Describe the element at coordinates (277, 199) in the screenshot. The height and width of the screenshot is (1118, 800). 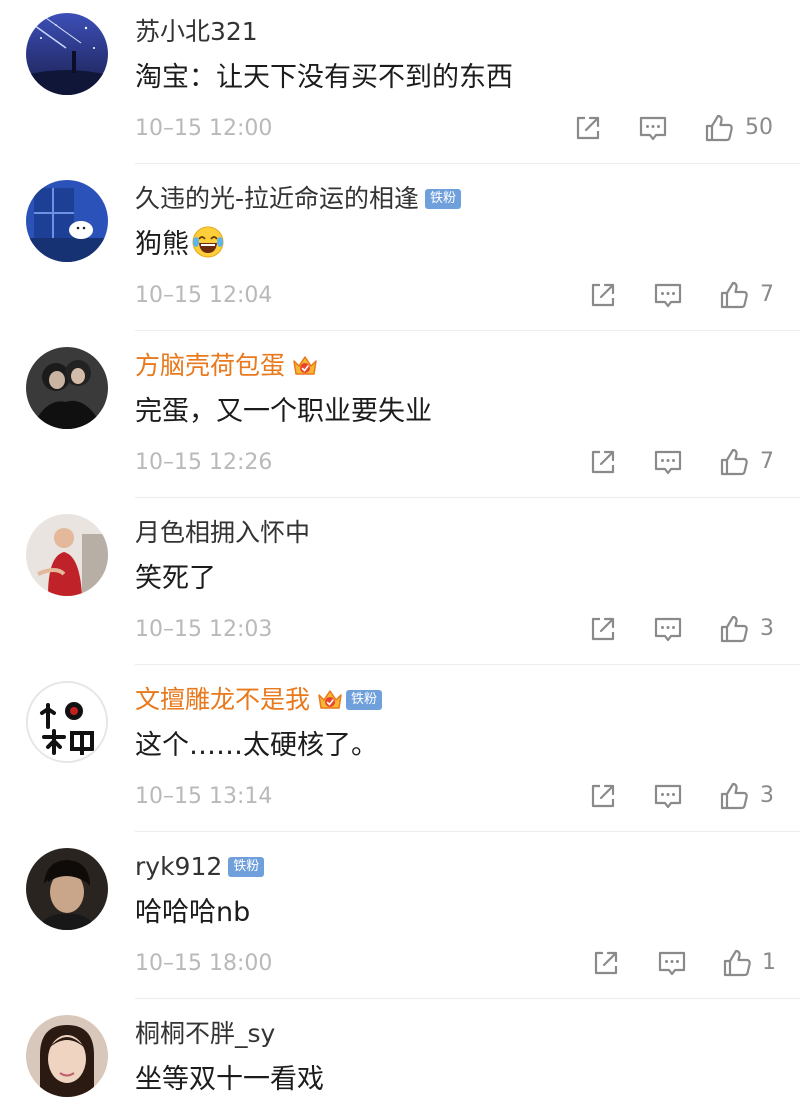
I see `username: 久违的光-拉近命运的相逢` at that location.